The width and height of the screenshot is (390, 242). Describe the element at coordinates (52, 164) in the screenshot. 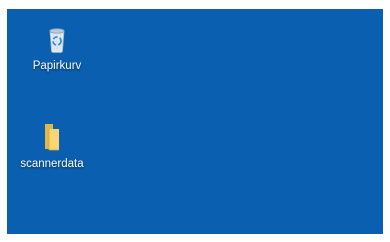

I see `folder-label: scannerdata` at that location.